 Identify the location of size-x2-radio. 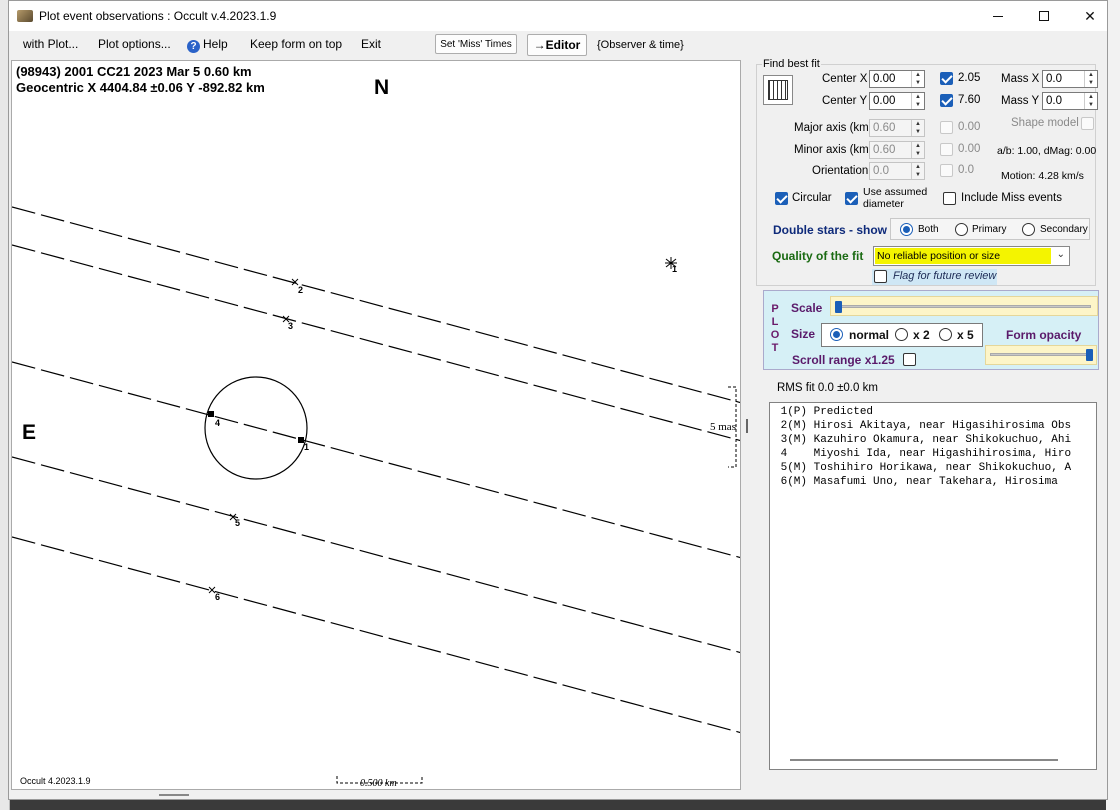
(901, 334).